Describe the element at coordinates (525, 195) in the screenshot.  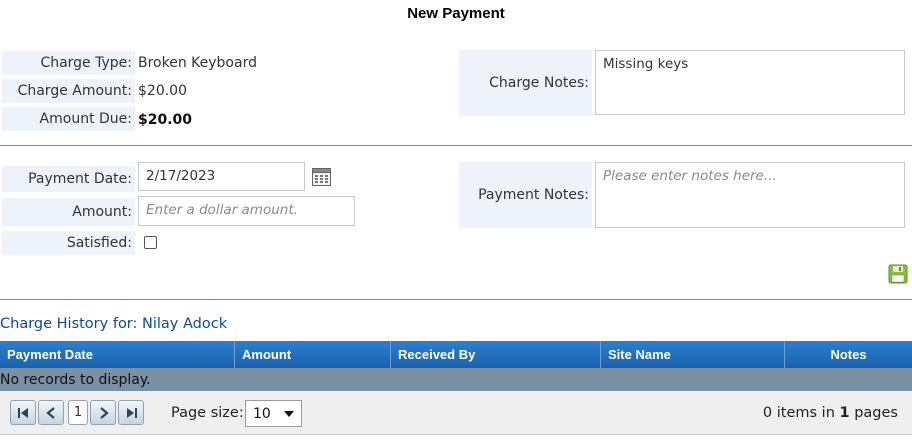
I see `payment-notes-label: Payment Notes:` at that location.